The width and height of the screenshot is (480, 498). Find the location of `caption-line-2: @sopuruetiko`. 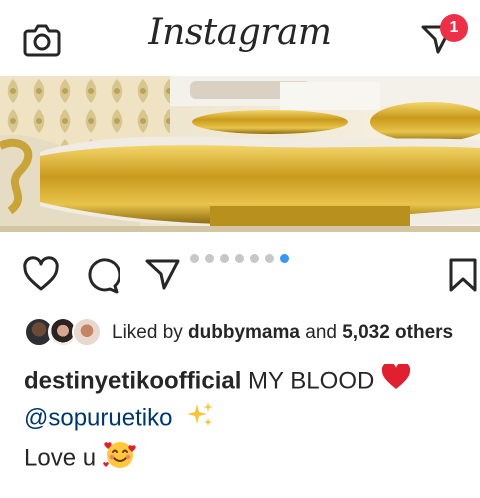

caption-line-2: @sopuruetiko is located at coordinates (244, 419).